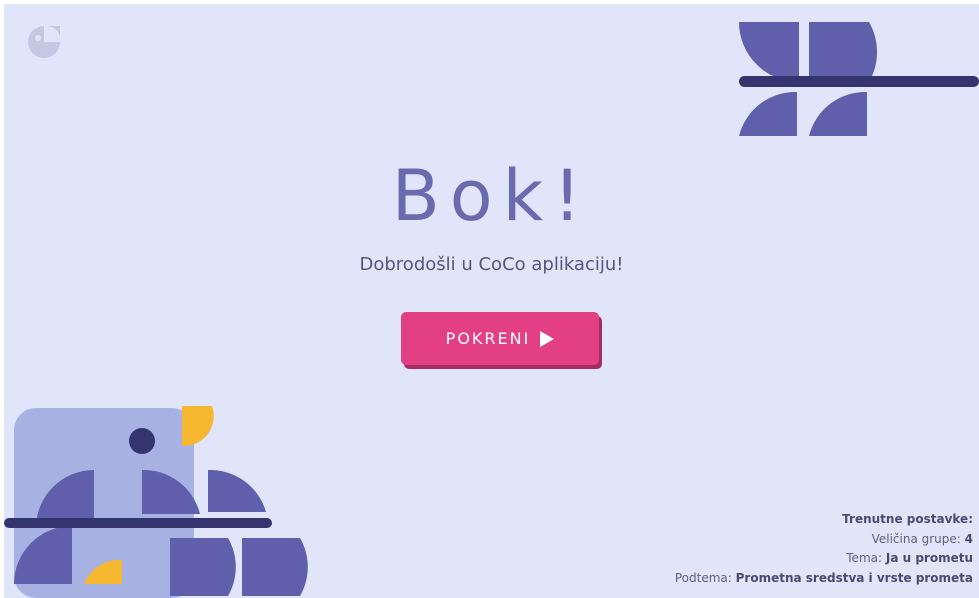 Image resolution: width=979 pixels, height=598 pixels. Describe the element at coordinates (907, 519) in the screenshot. I see `settings-heading: Trenutne postavke:` at that location.